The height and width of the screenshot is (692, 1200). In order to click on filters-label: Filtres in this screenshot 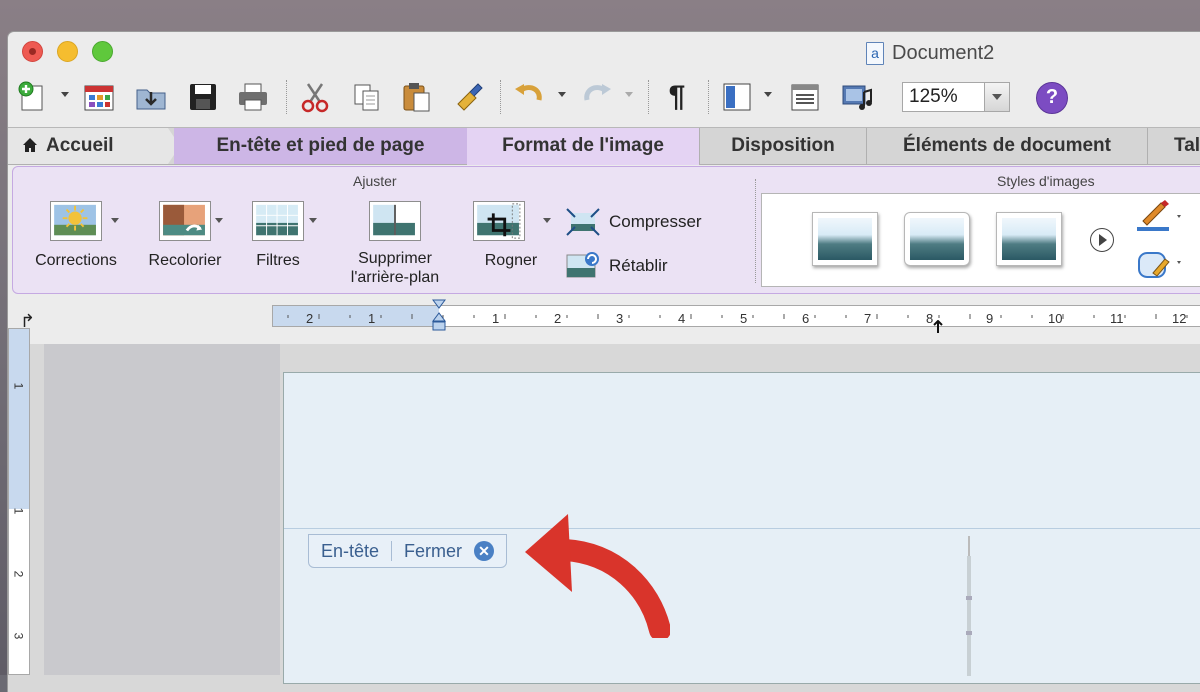, I will do `click(278, 260)`.